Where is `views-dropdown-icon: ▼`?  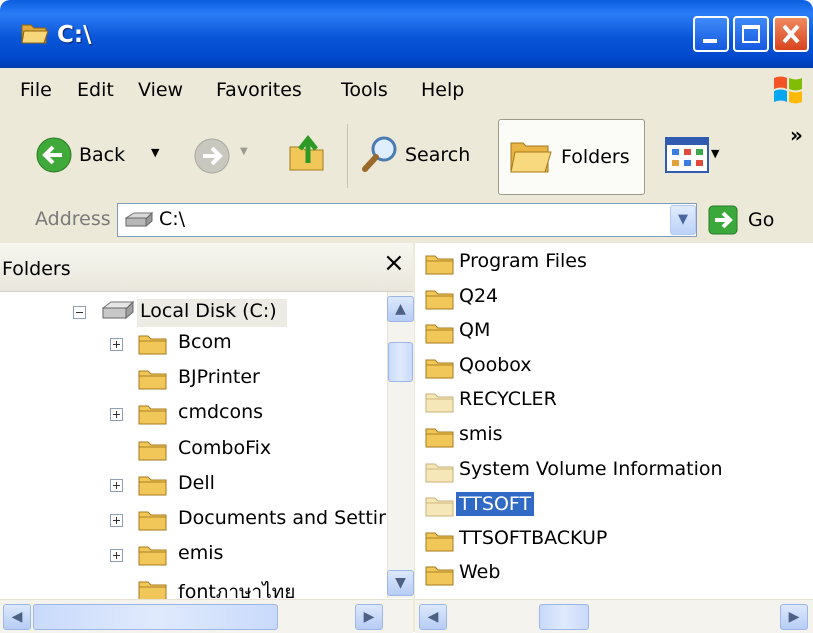 views-dropdown-icon: ▼ is located at coordinates (715, 153).